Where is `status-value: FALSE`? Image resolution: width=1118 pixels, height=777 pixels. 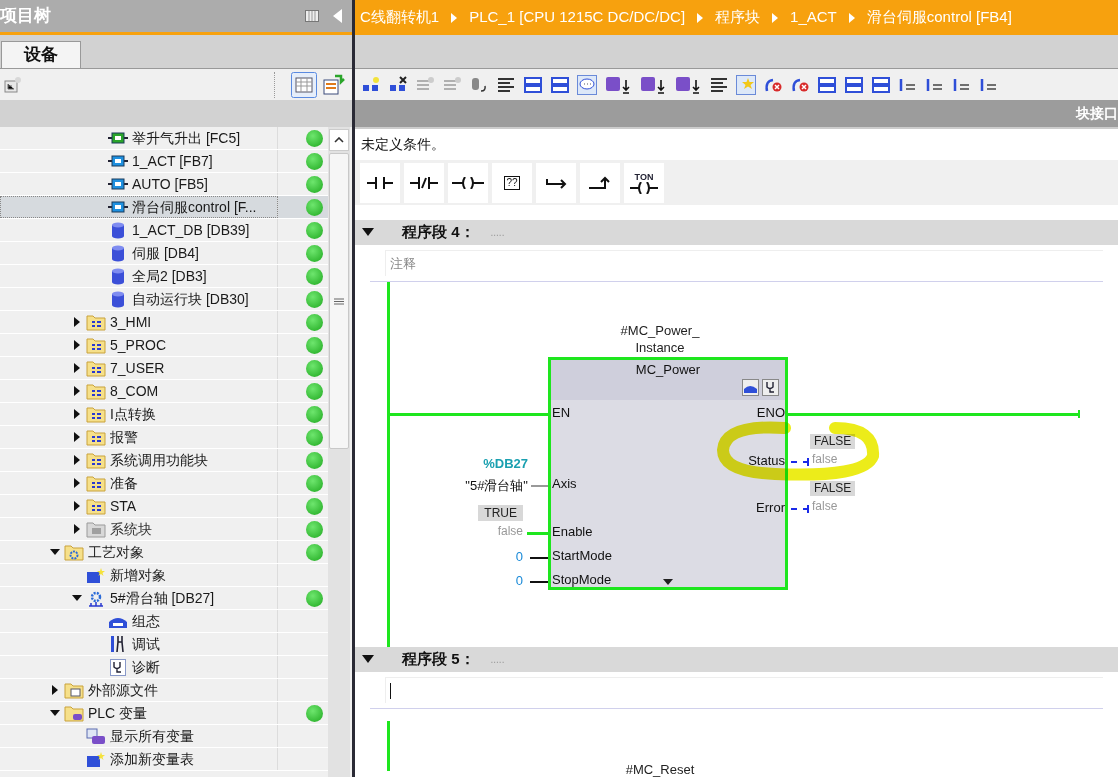 status-value: FALSE is located at coordinates (833, 489).